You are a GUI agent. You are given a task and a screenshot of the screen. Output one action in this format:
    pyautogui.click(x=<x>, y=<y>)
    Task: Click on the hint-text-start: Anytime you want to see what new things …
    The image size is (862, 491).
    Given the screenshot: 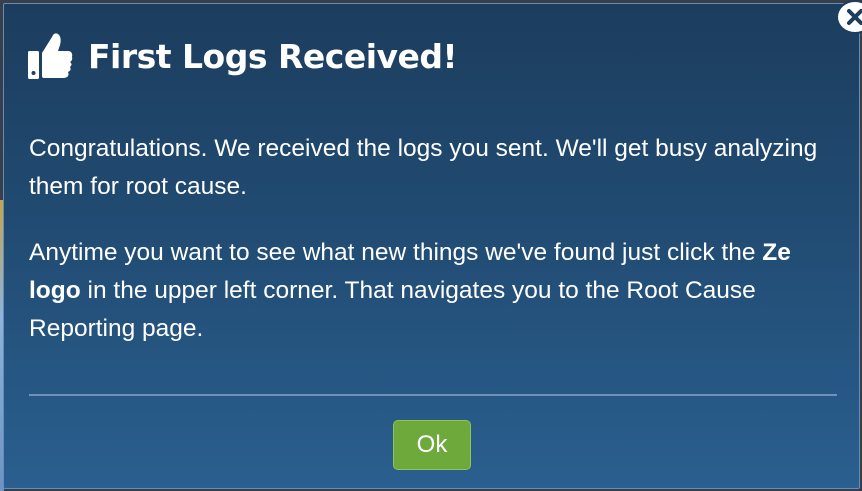 What is the action you would take?
    pyautogui.click(x=396, y=252)
    